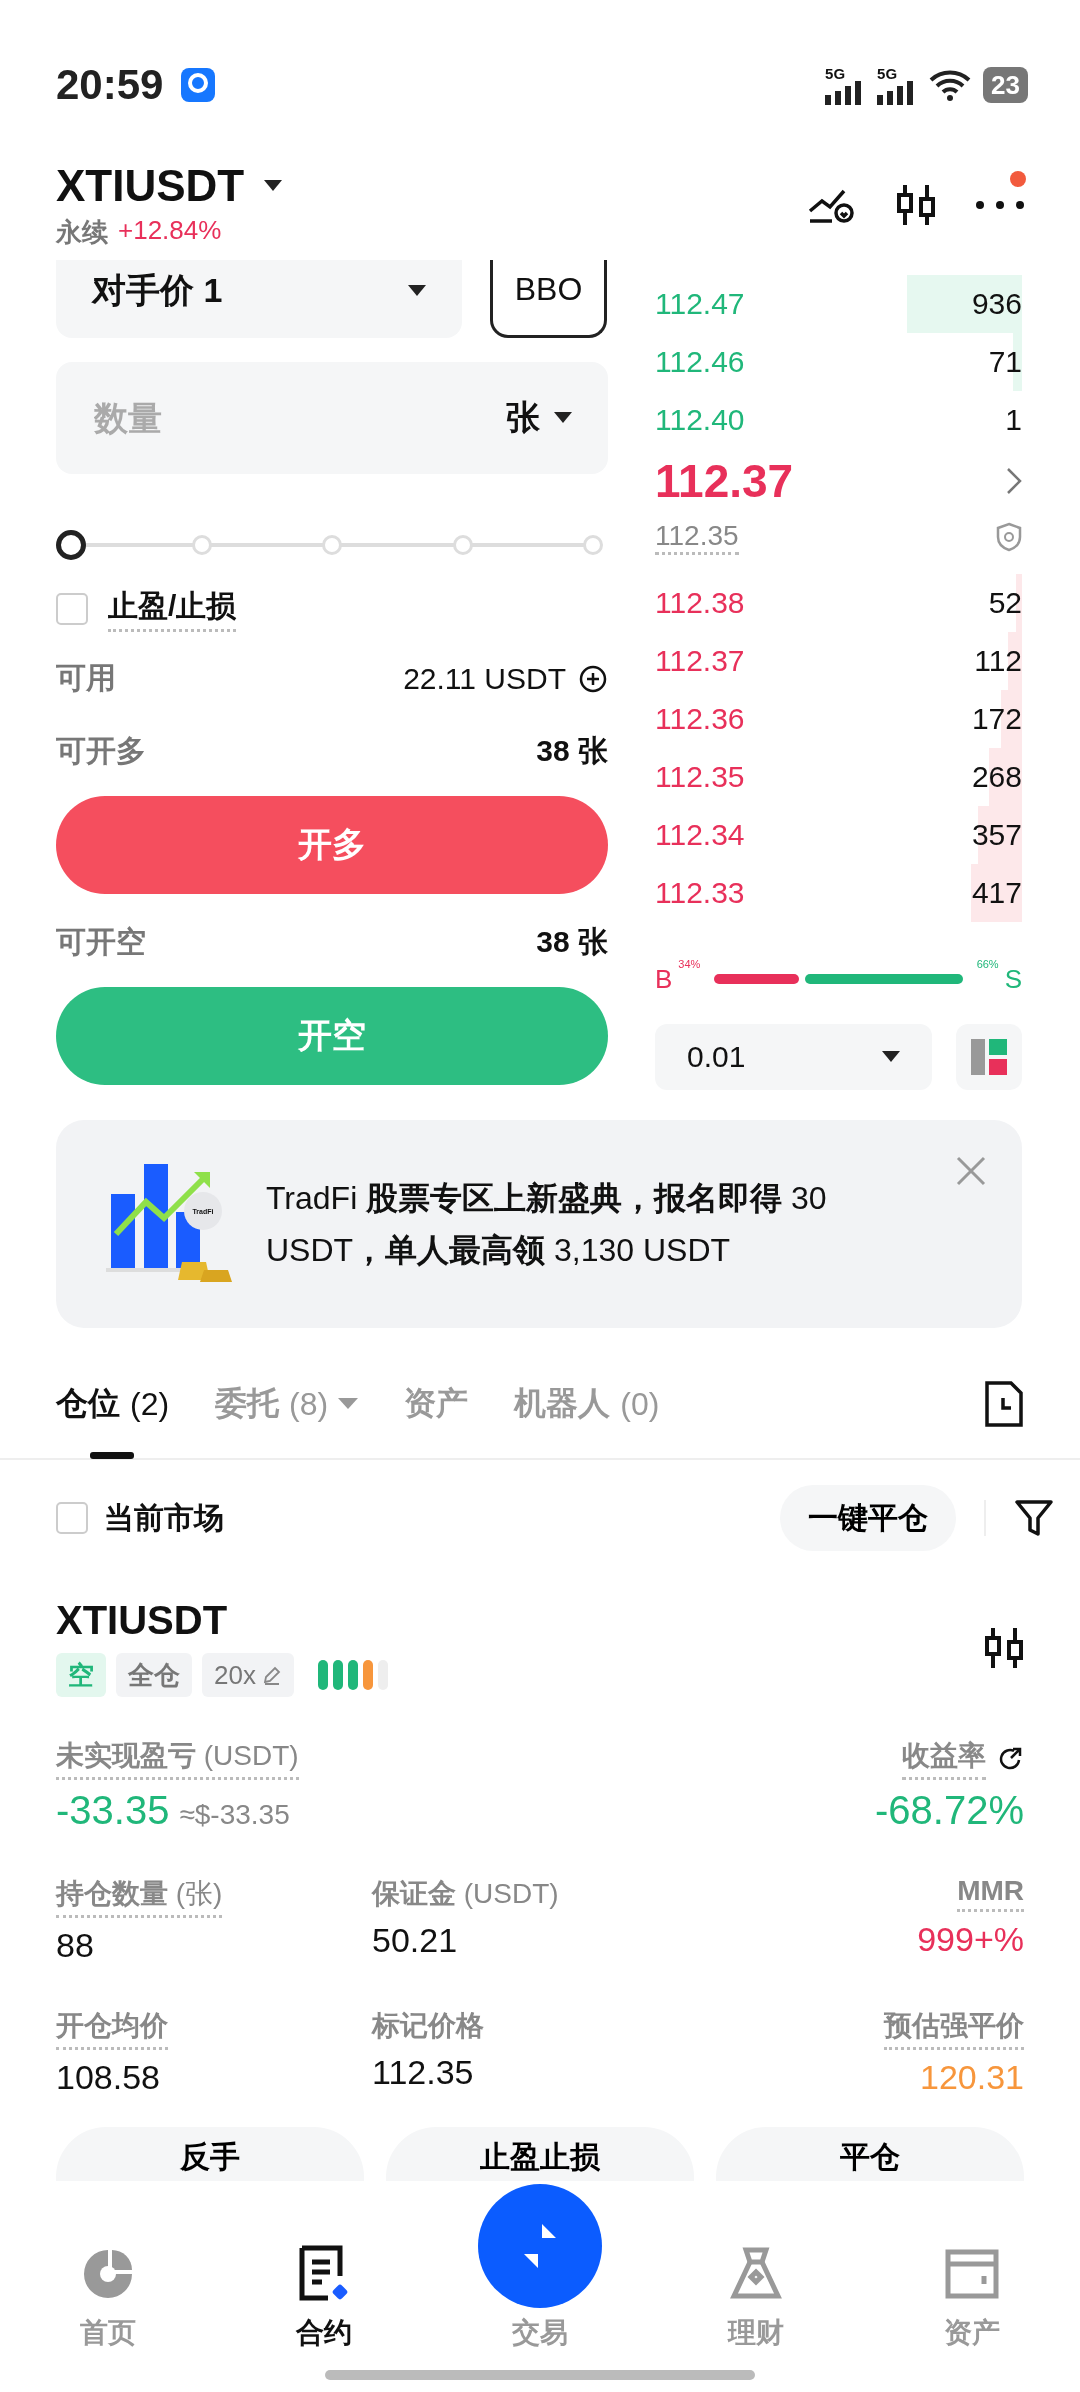  Describe the element at coordinates (700, 893) in the screenshot. I see `order-price: 112.33` at that location.